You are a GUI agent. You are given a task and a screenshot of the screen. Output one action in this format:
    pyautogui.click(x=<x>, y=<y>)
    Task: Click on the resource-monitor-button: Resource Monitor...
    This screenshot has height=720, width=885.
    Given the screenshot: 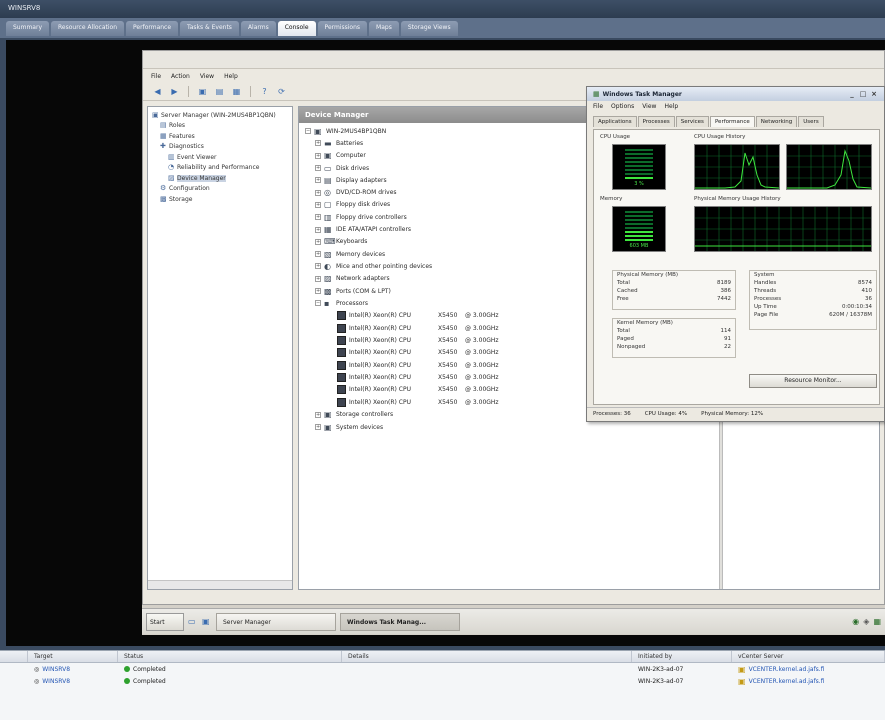 What is the action you would take?
    pyautogui.click(x=813, y=381)
    